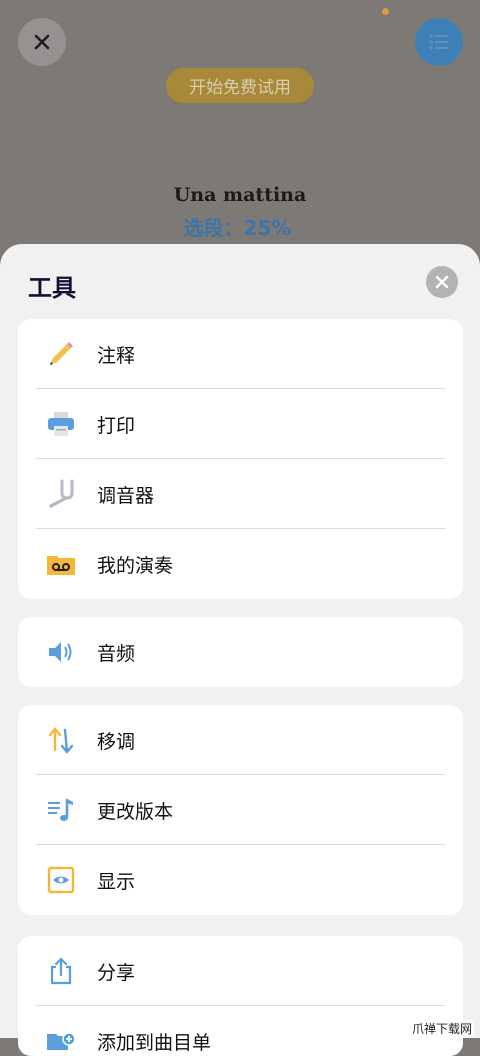 The height and width of the screenshot is (1056, 480). I want to click on tuning-fork-icon, so click(61, 494).